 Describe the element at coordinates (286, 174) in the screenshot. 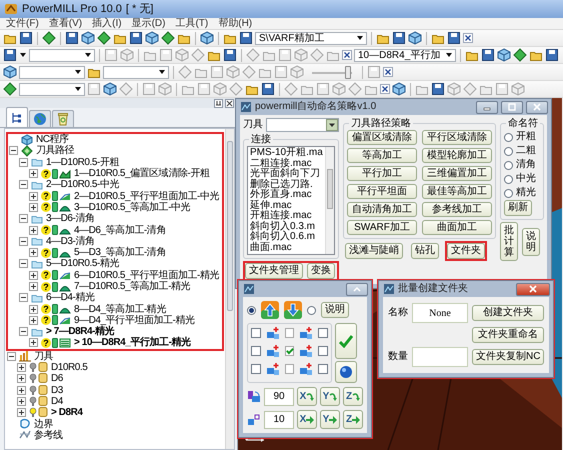

I see `list-item: 光平面斜向下刀` at that location.